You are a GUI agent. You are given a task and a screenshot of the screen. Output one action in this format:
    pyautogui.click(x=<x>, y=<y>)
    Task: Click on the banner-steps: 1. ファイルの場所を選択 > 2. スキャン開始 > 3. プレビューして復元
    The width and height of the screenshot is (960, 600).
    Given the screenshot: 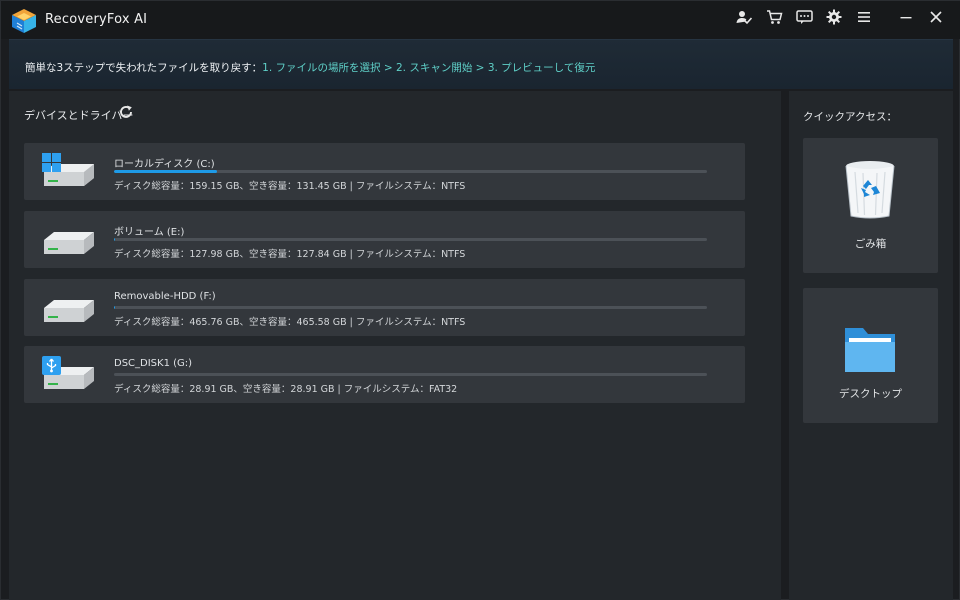 What is the action you would take?
    pyautogui.click(x=429, y=68)
    